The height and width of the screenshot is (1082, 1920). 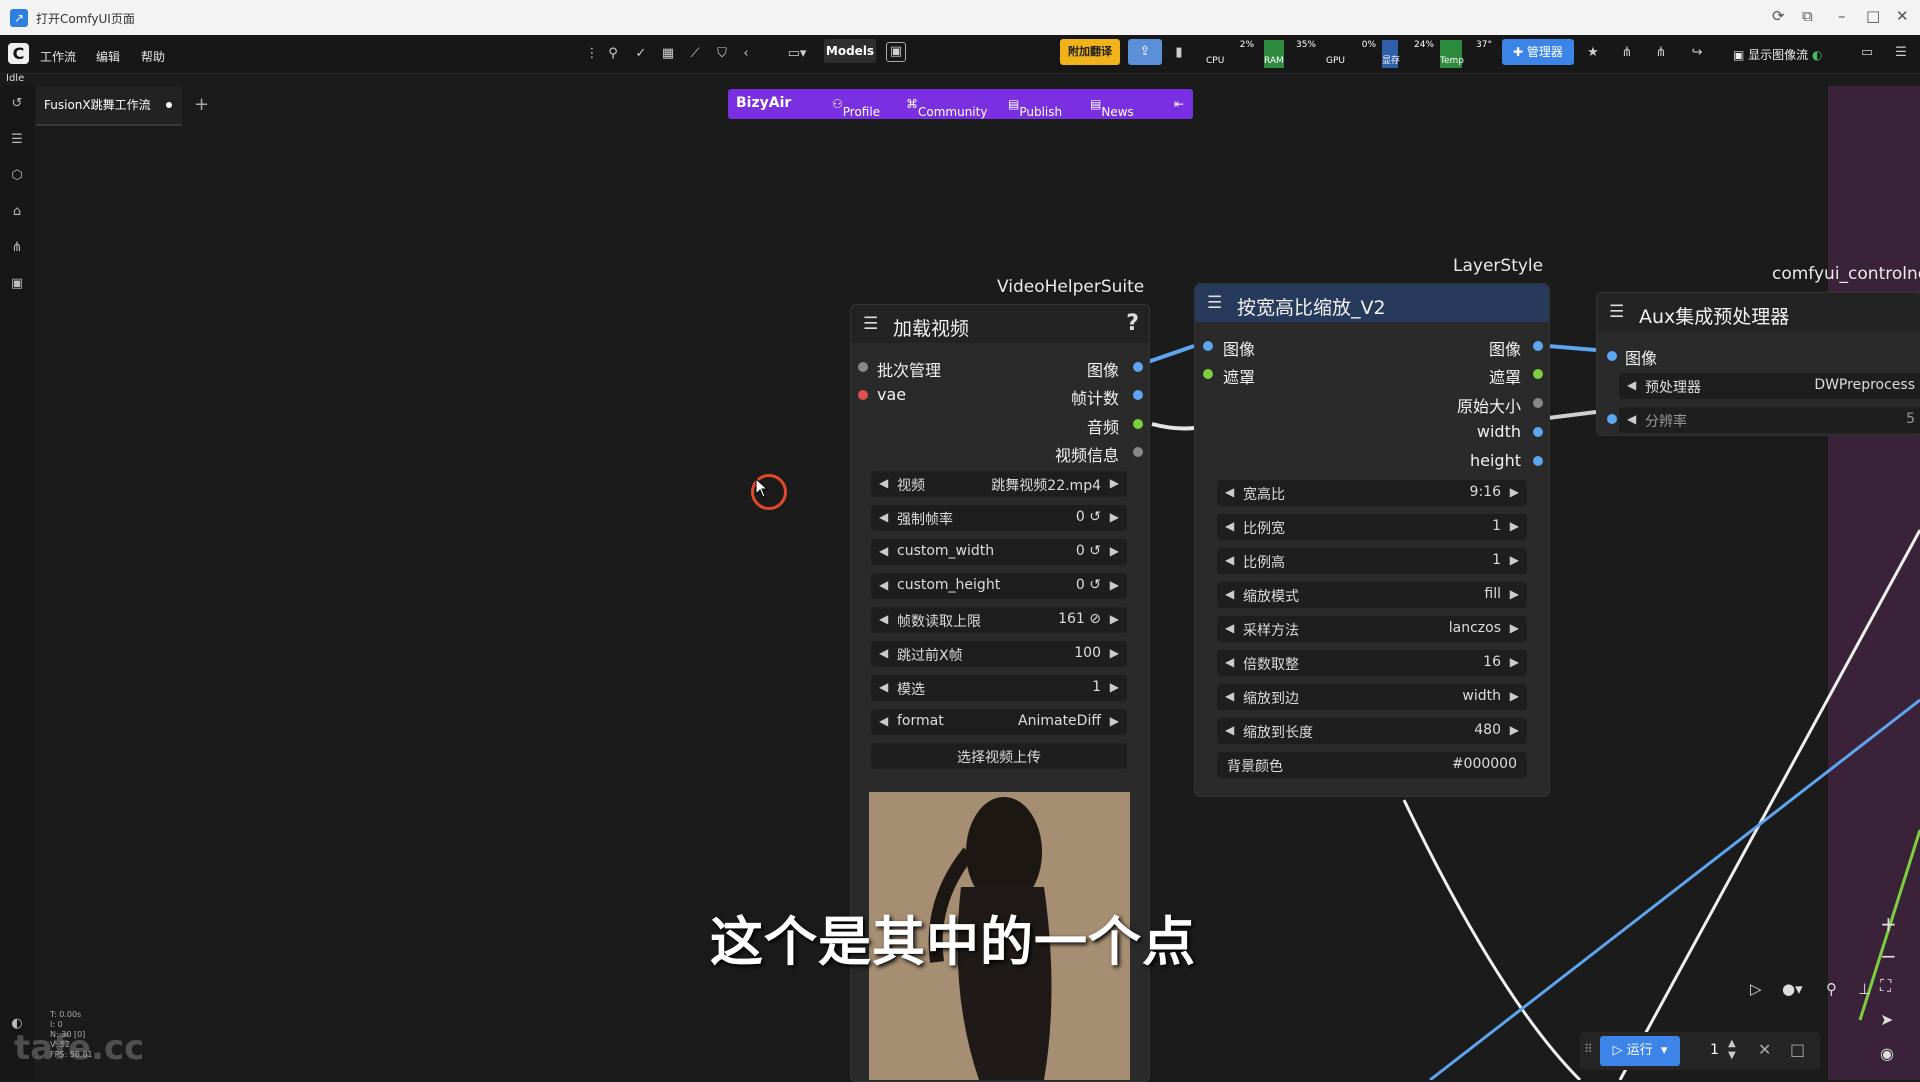 I want to click on help-icon: ?, so click(x=1132, y=323).